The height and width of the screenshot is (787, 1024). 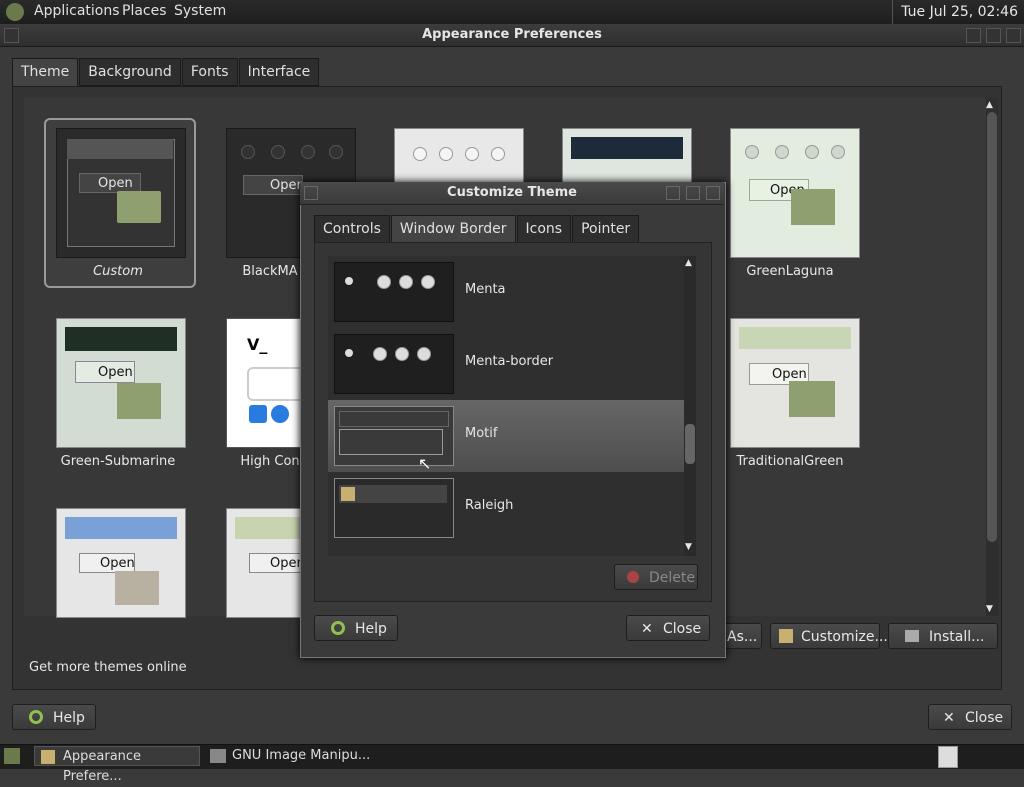 What do you see at coordinates (485, 289) in the screenshot?
I see `list-item-label: Menta` at bounding box center [485, 289].